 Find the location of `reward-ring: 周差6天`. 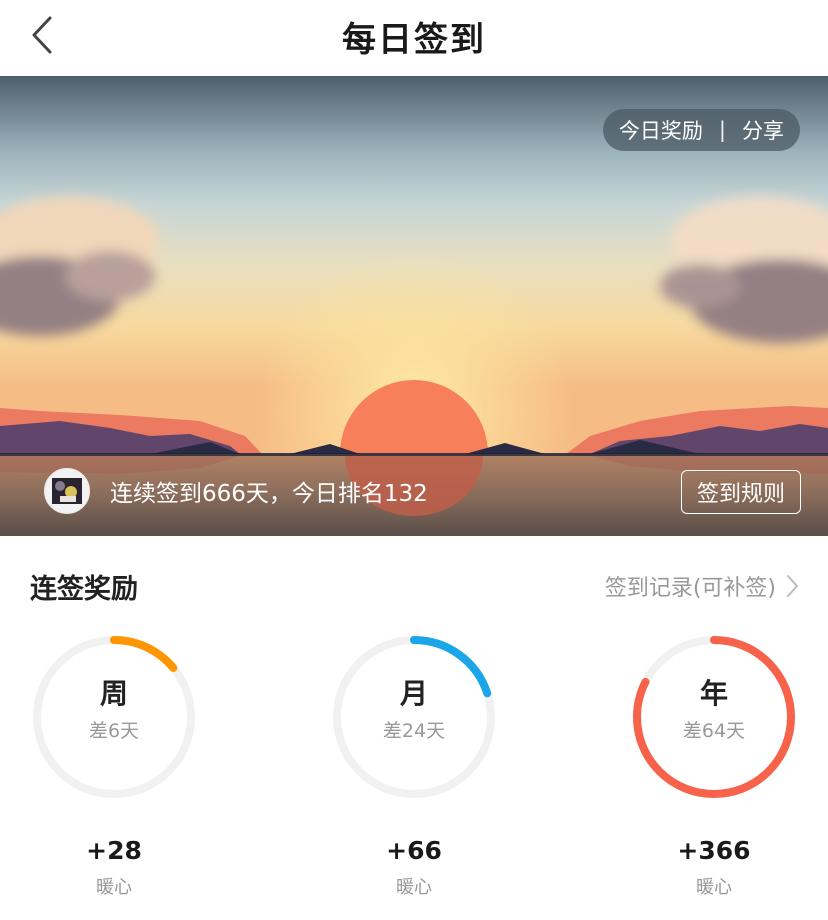

reward-ring: 周差6天 is located at coordinates (114, 717).